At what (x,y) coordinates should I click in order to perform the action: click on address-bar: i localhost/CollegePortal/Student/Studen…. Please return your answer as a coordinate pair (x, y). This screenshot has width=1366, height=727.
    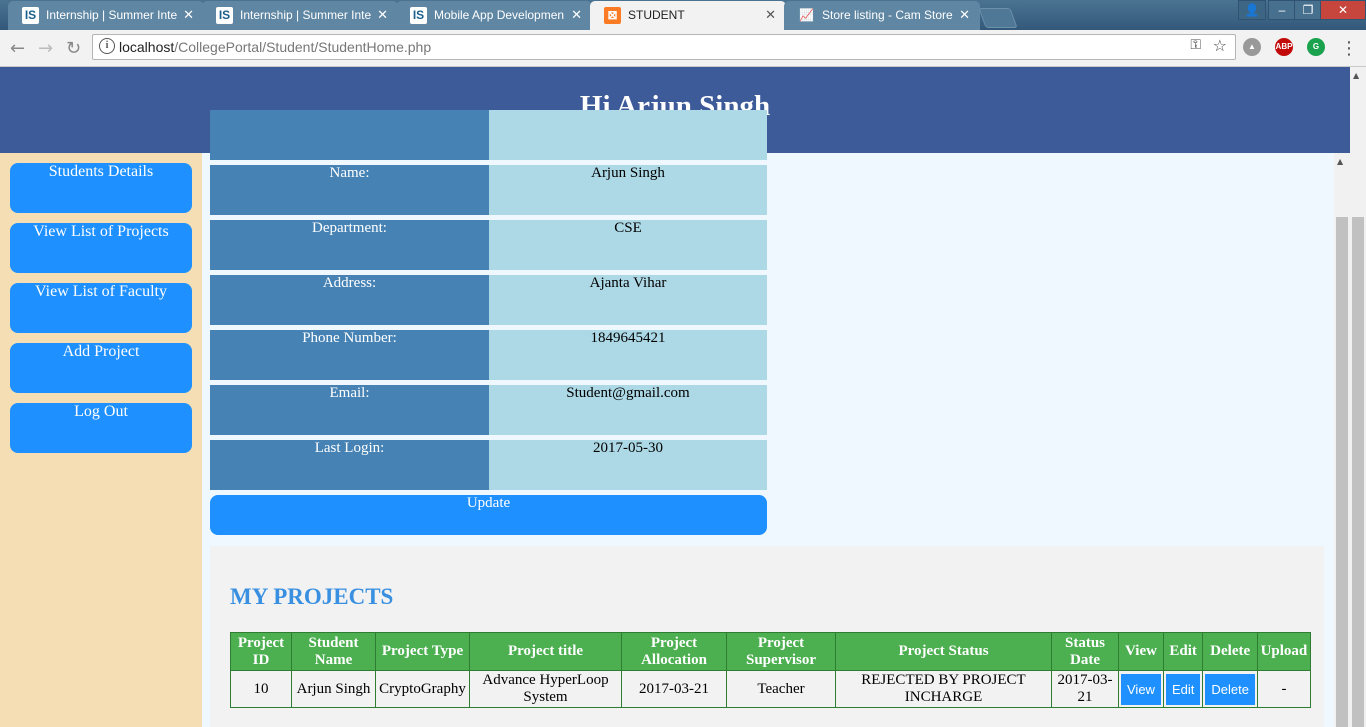
    Looking at the image, I should click on (664, 47).